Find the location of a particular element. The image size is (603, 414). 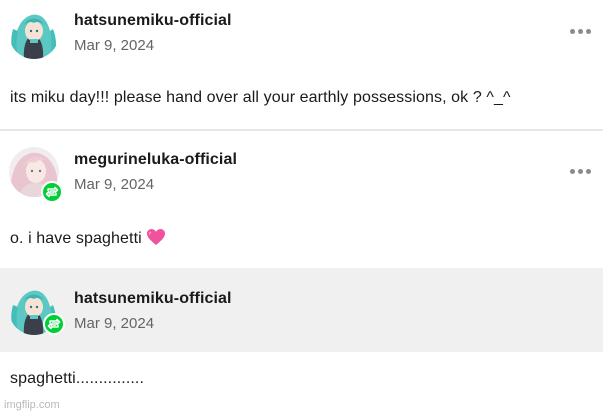

watermark: imgflip.com is located at coordinates (32, 405).